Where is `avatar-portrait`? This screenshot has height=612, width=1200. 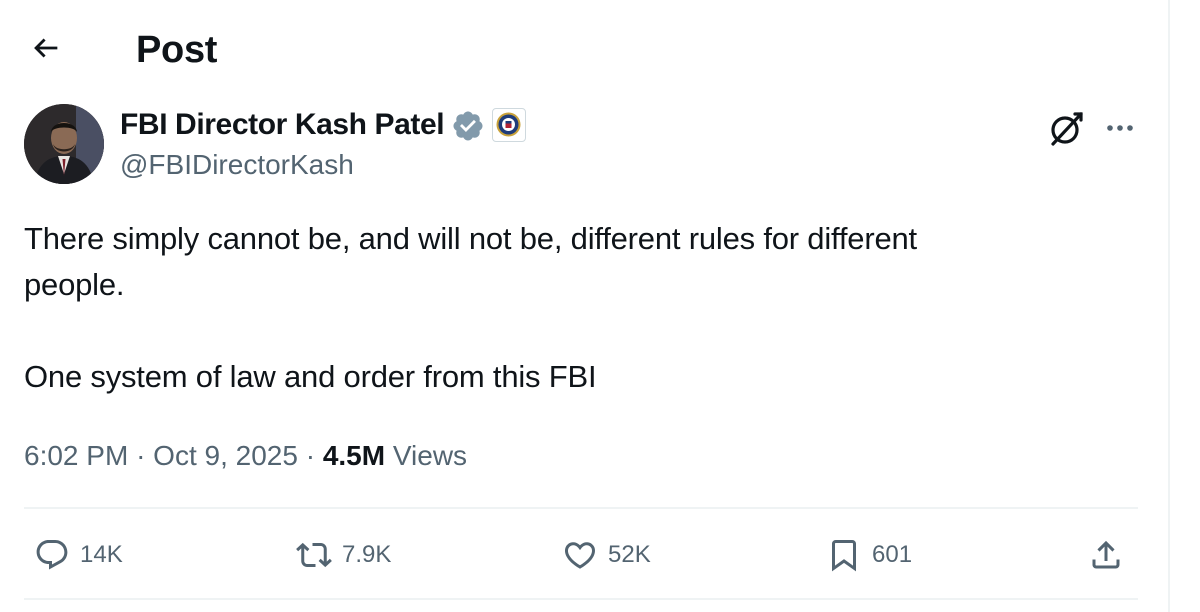 avatar-portrait is located at coordinates (64, 144).